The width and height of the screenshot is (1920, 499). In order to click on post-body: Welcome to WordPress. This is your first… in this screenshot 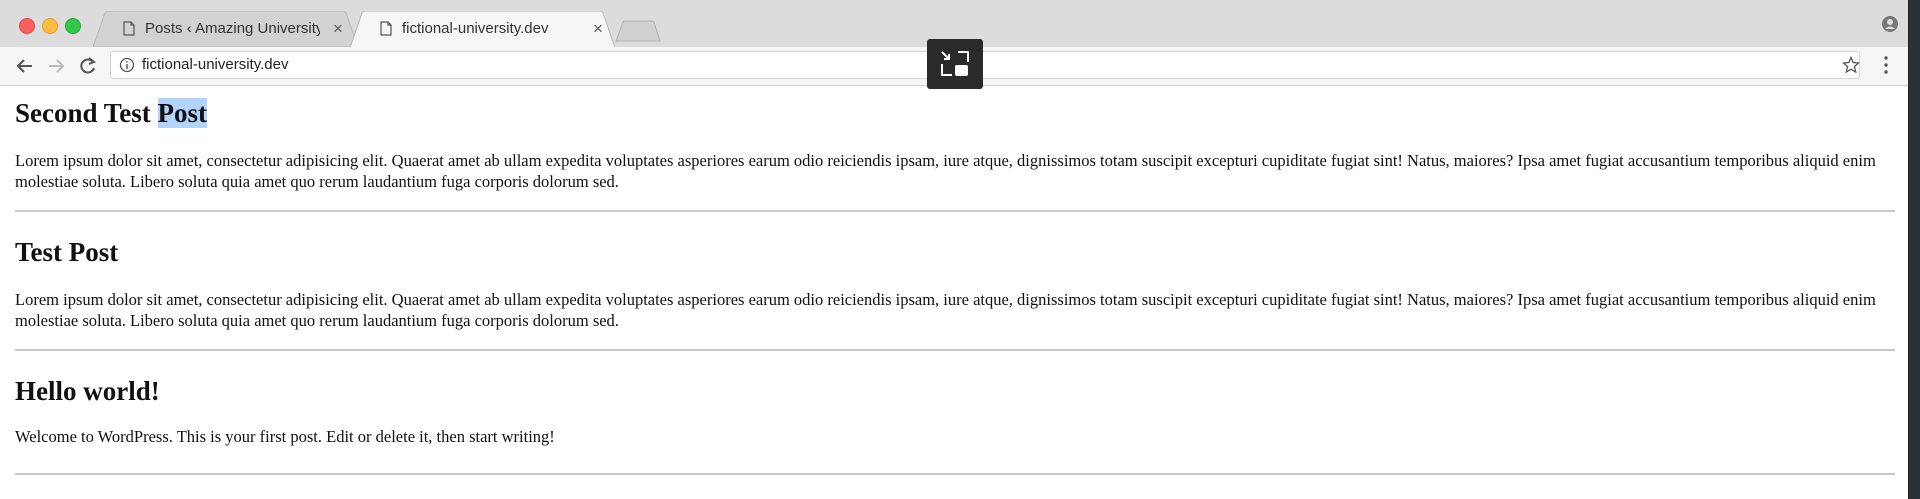, I will do `click(285, 436)`.